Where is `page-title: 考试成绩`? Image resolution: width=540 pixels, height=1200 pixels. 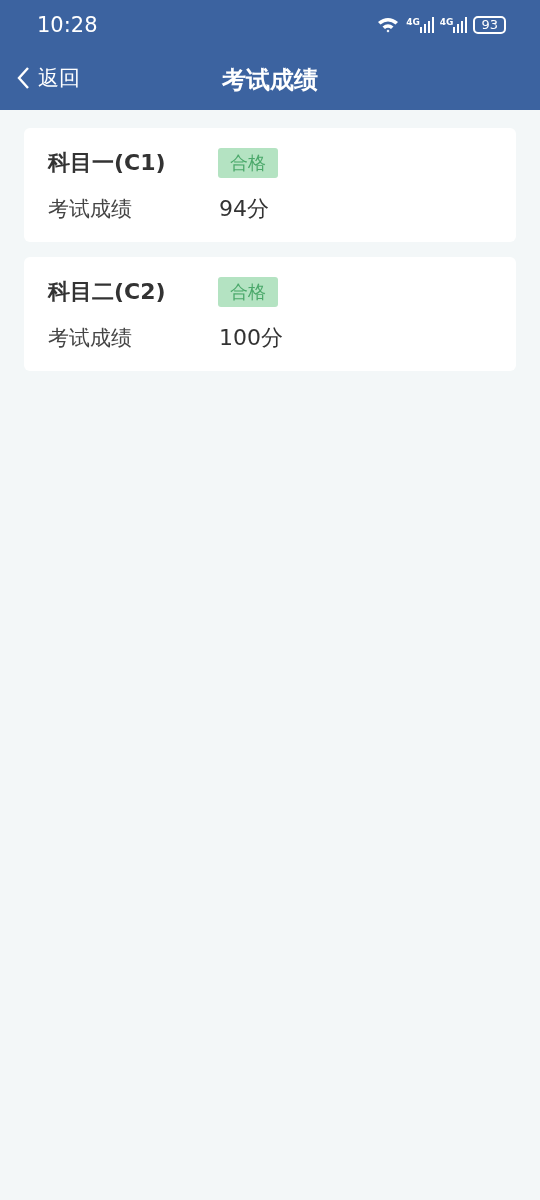 page-title: 考试成绩 is located at coordinates (270, 80).